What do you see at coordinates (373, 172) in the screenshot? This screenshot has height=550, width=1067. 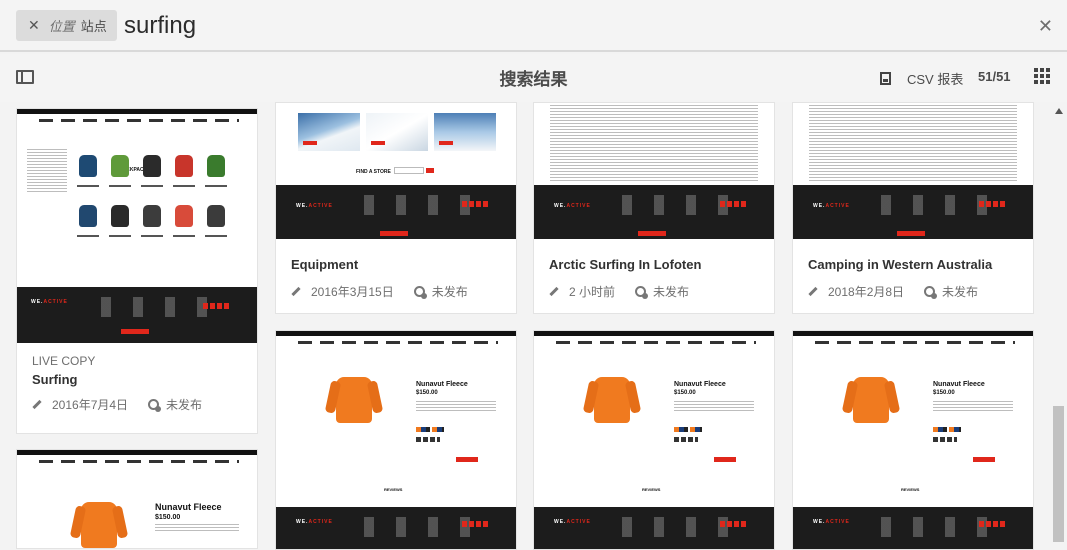 I see `find-store-heading: FIND A STORE` at bounding box center [373, 172].